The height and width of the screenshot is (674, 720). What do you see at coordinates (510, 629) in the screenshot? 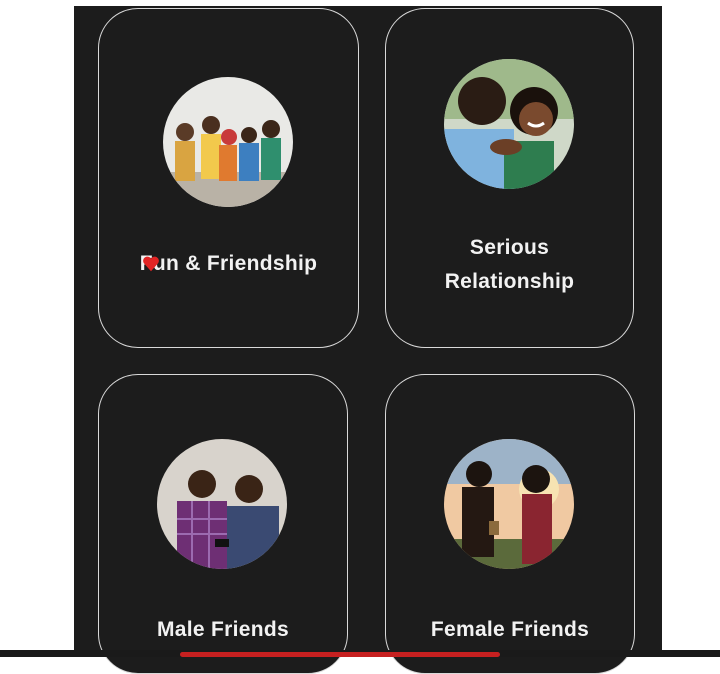
I see `card-label: Female Friends` at bounding box center [510, 629].